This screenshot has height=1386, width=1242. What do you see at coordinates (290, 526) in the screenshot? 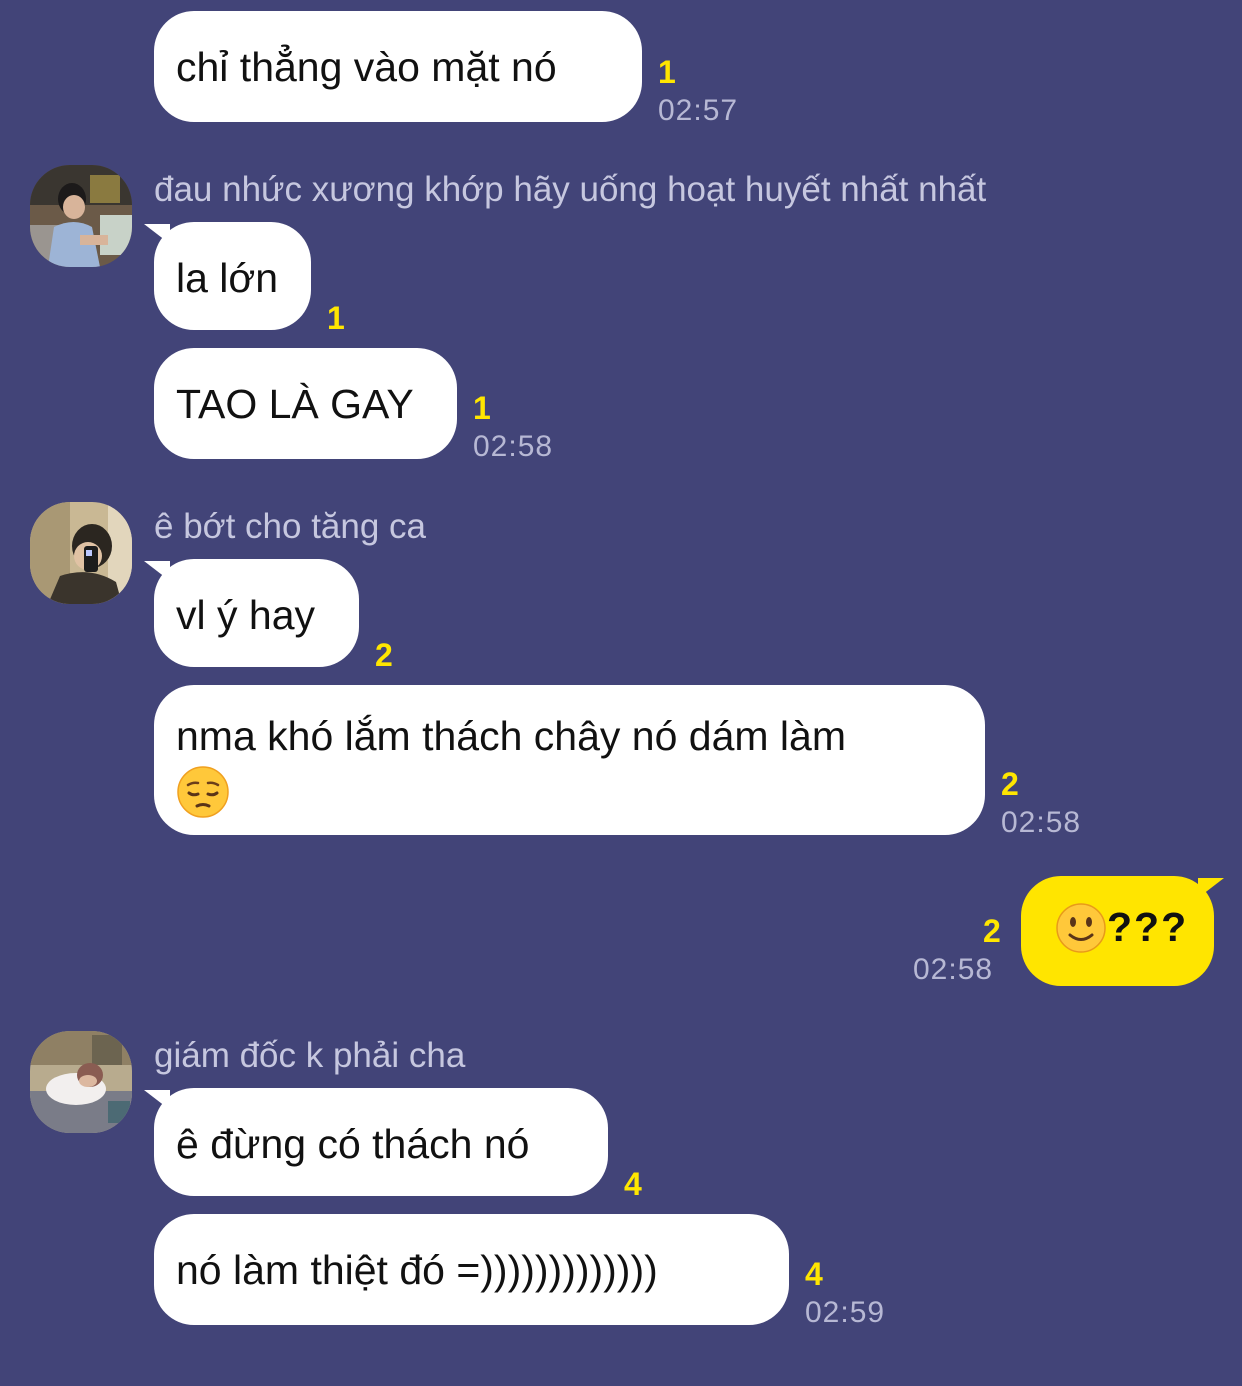
I see `sender-name: ê bớt cho tăng ca` at bounding box center [290, 526].